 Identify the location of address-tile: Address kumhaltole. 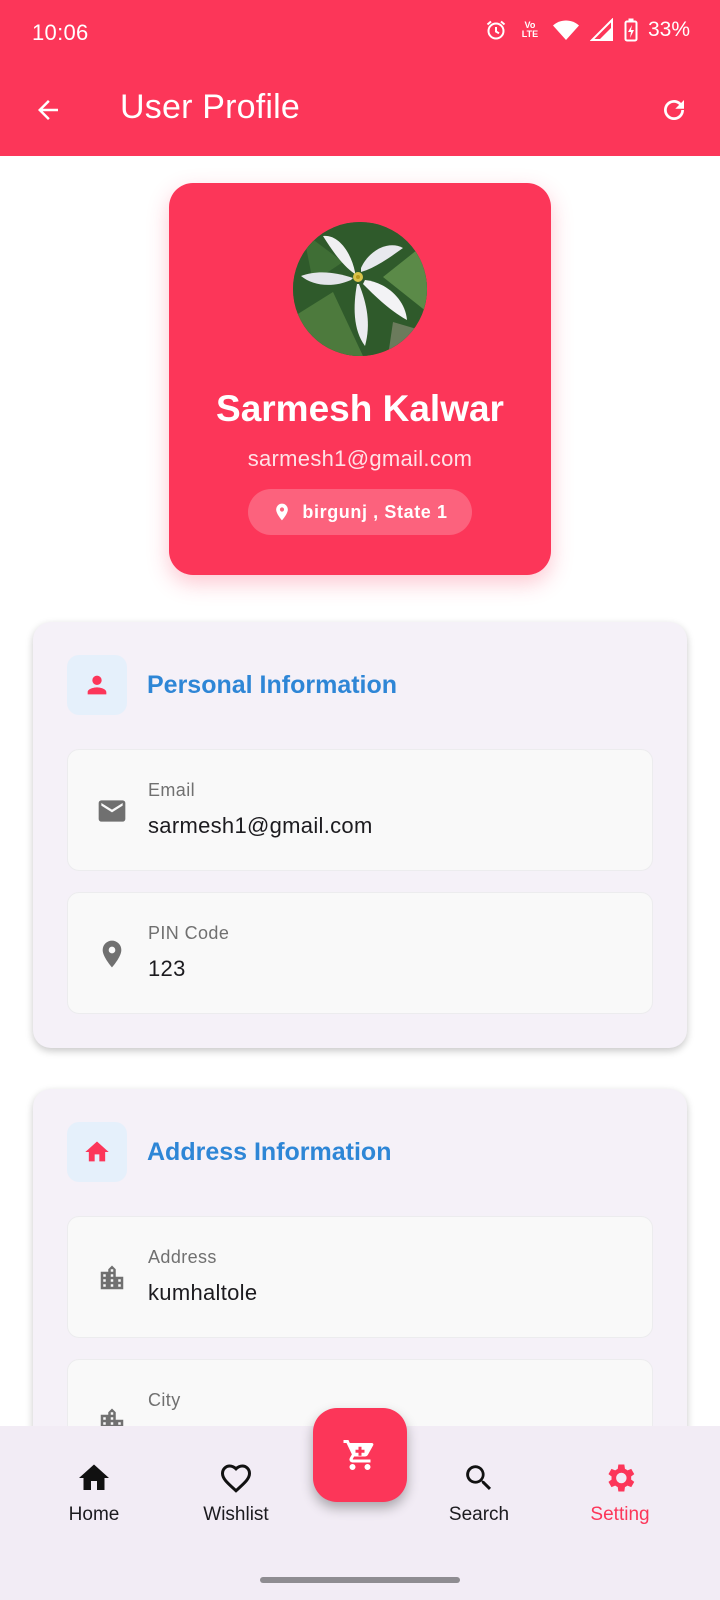
(360, 1277).